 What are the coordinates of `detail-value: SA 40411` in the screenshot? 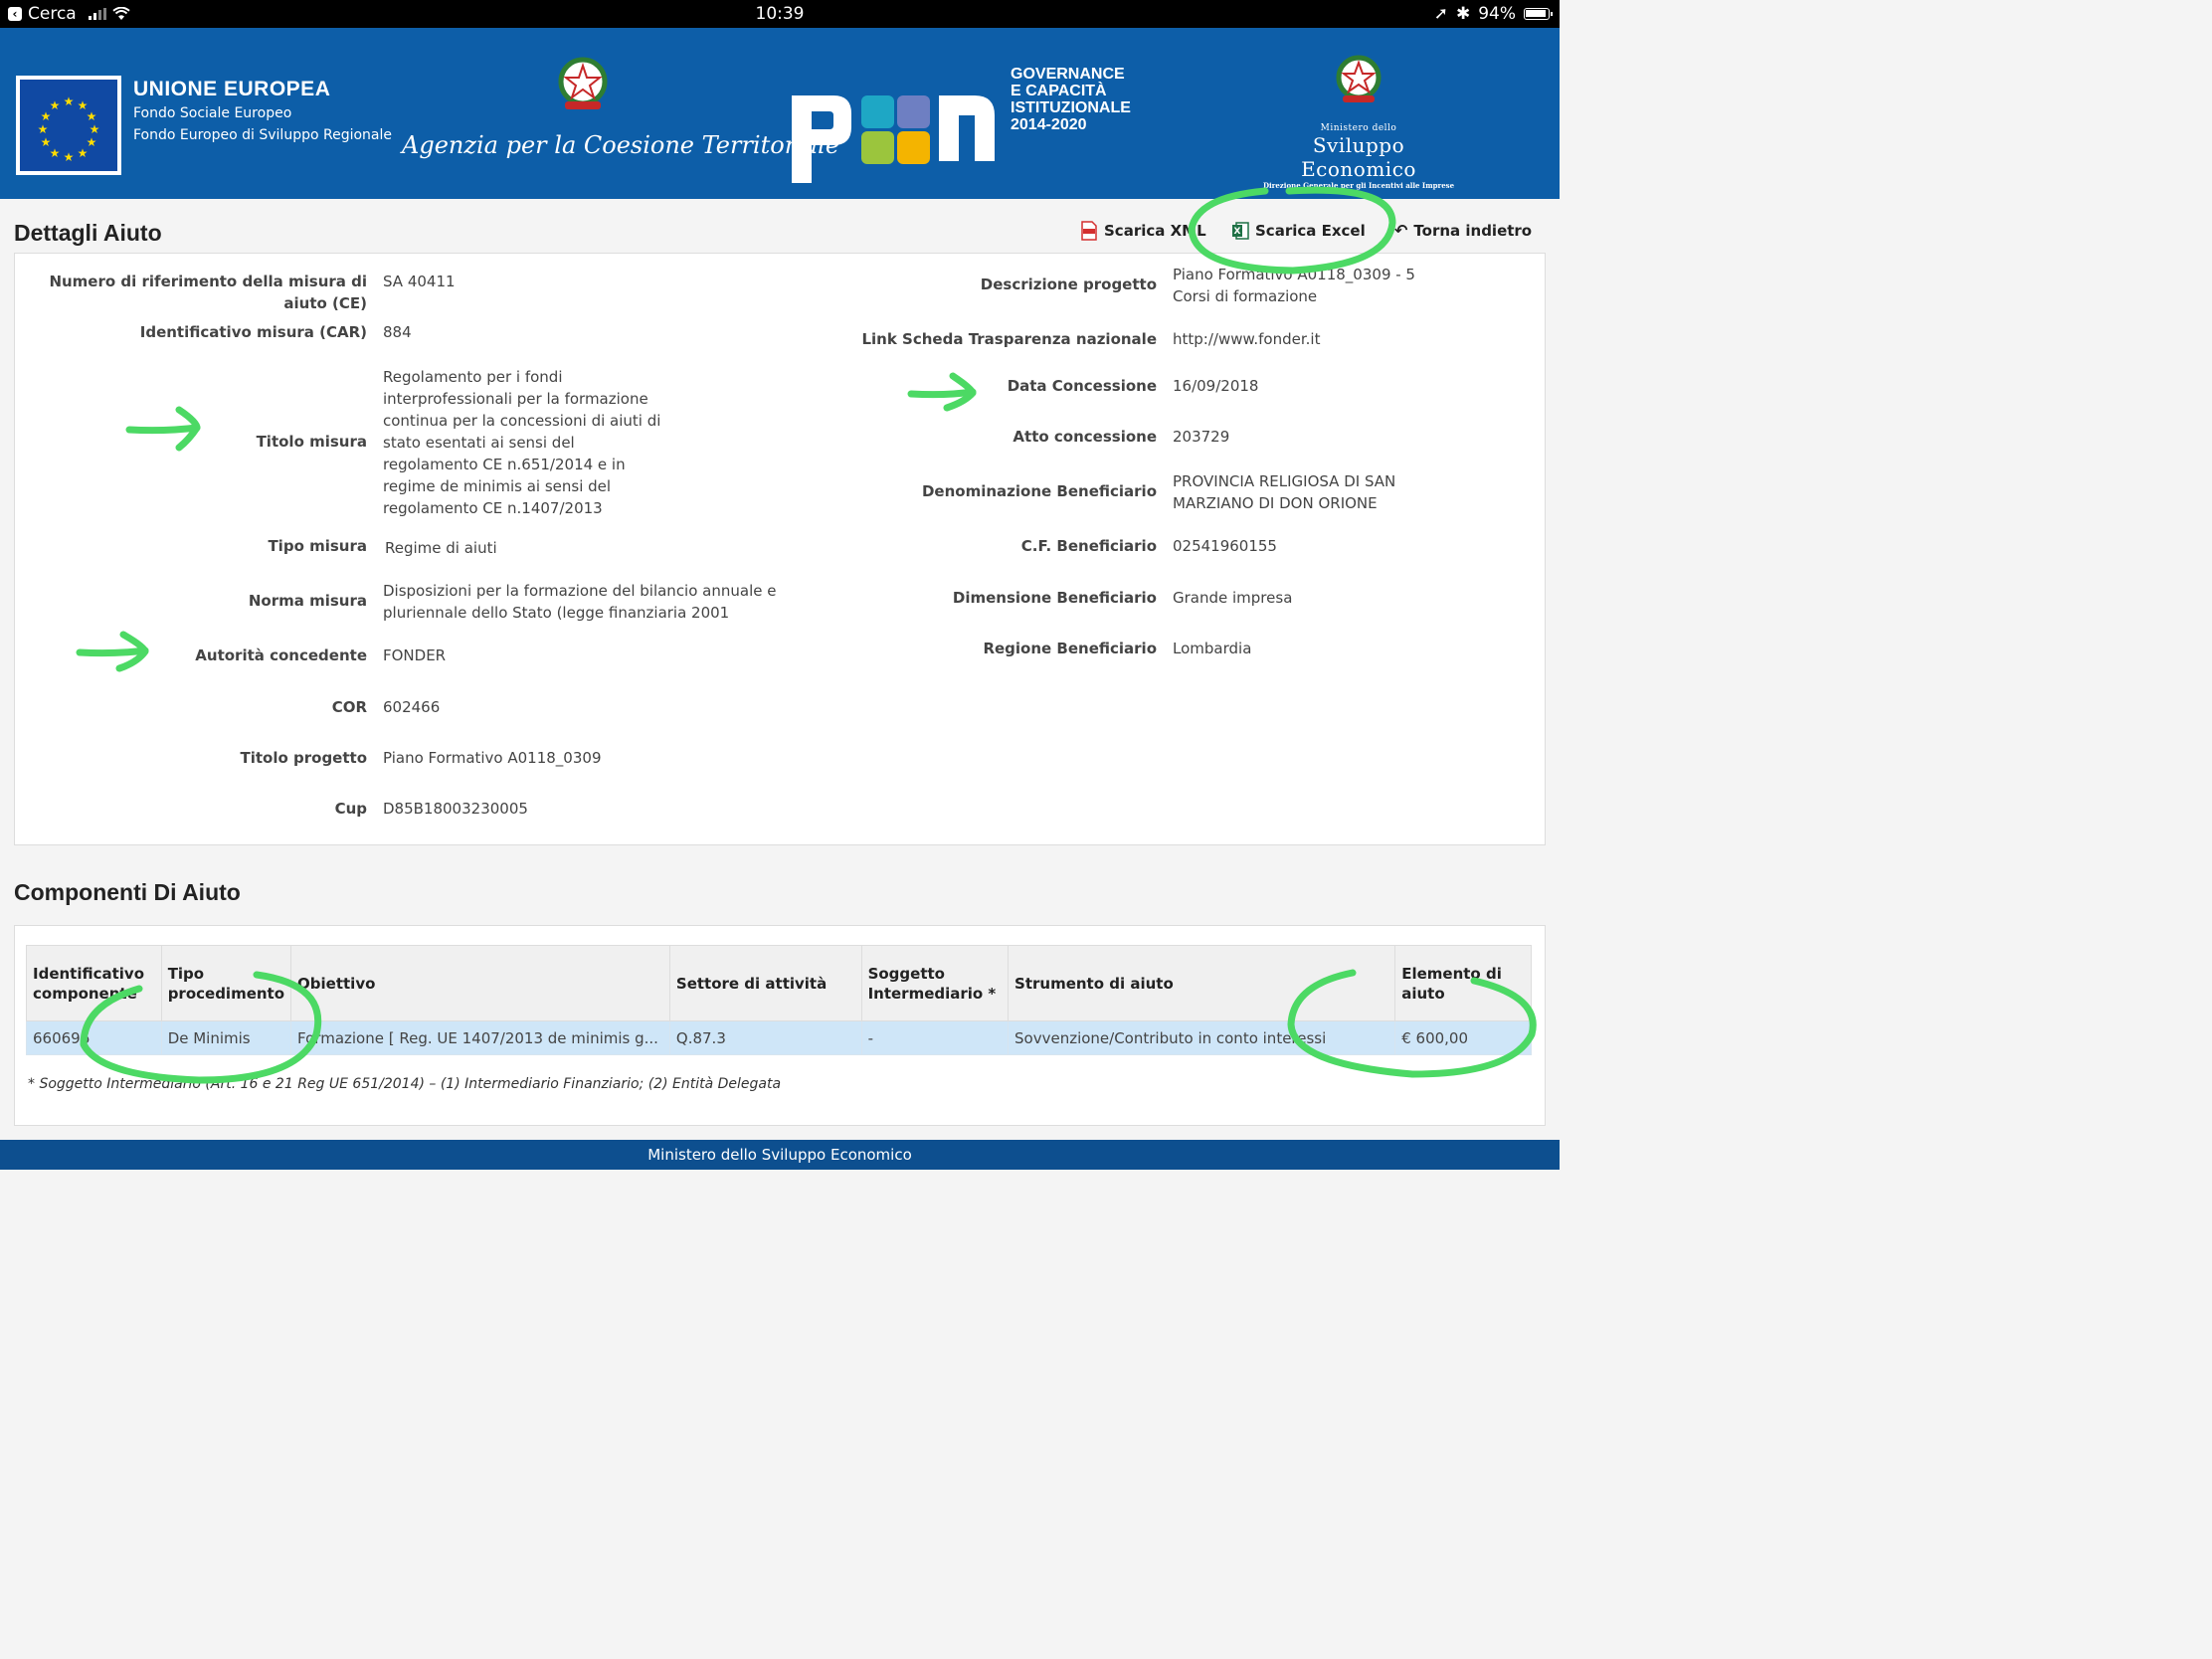 It's located at (419, 281).